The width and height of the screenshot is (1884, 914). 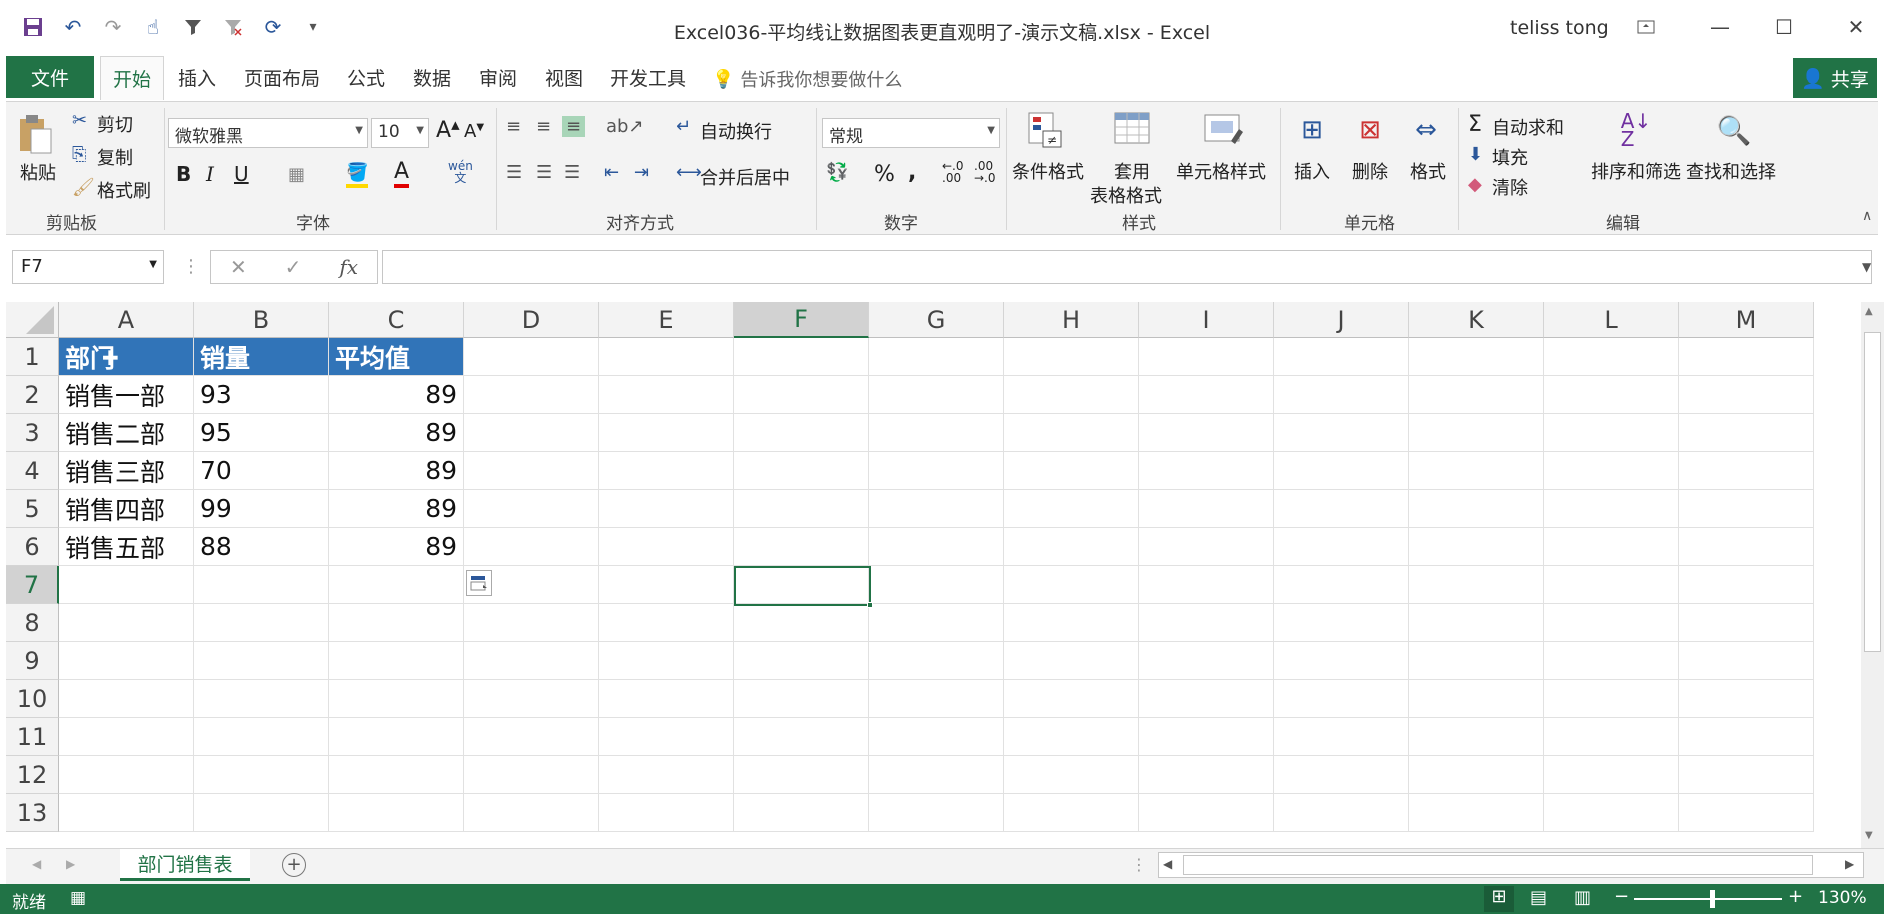 What do you see at coordinates (32, 357) in the screenshot?
I see `row-header-1: 1` at bounding box center [32, 357].